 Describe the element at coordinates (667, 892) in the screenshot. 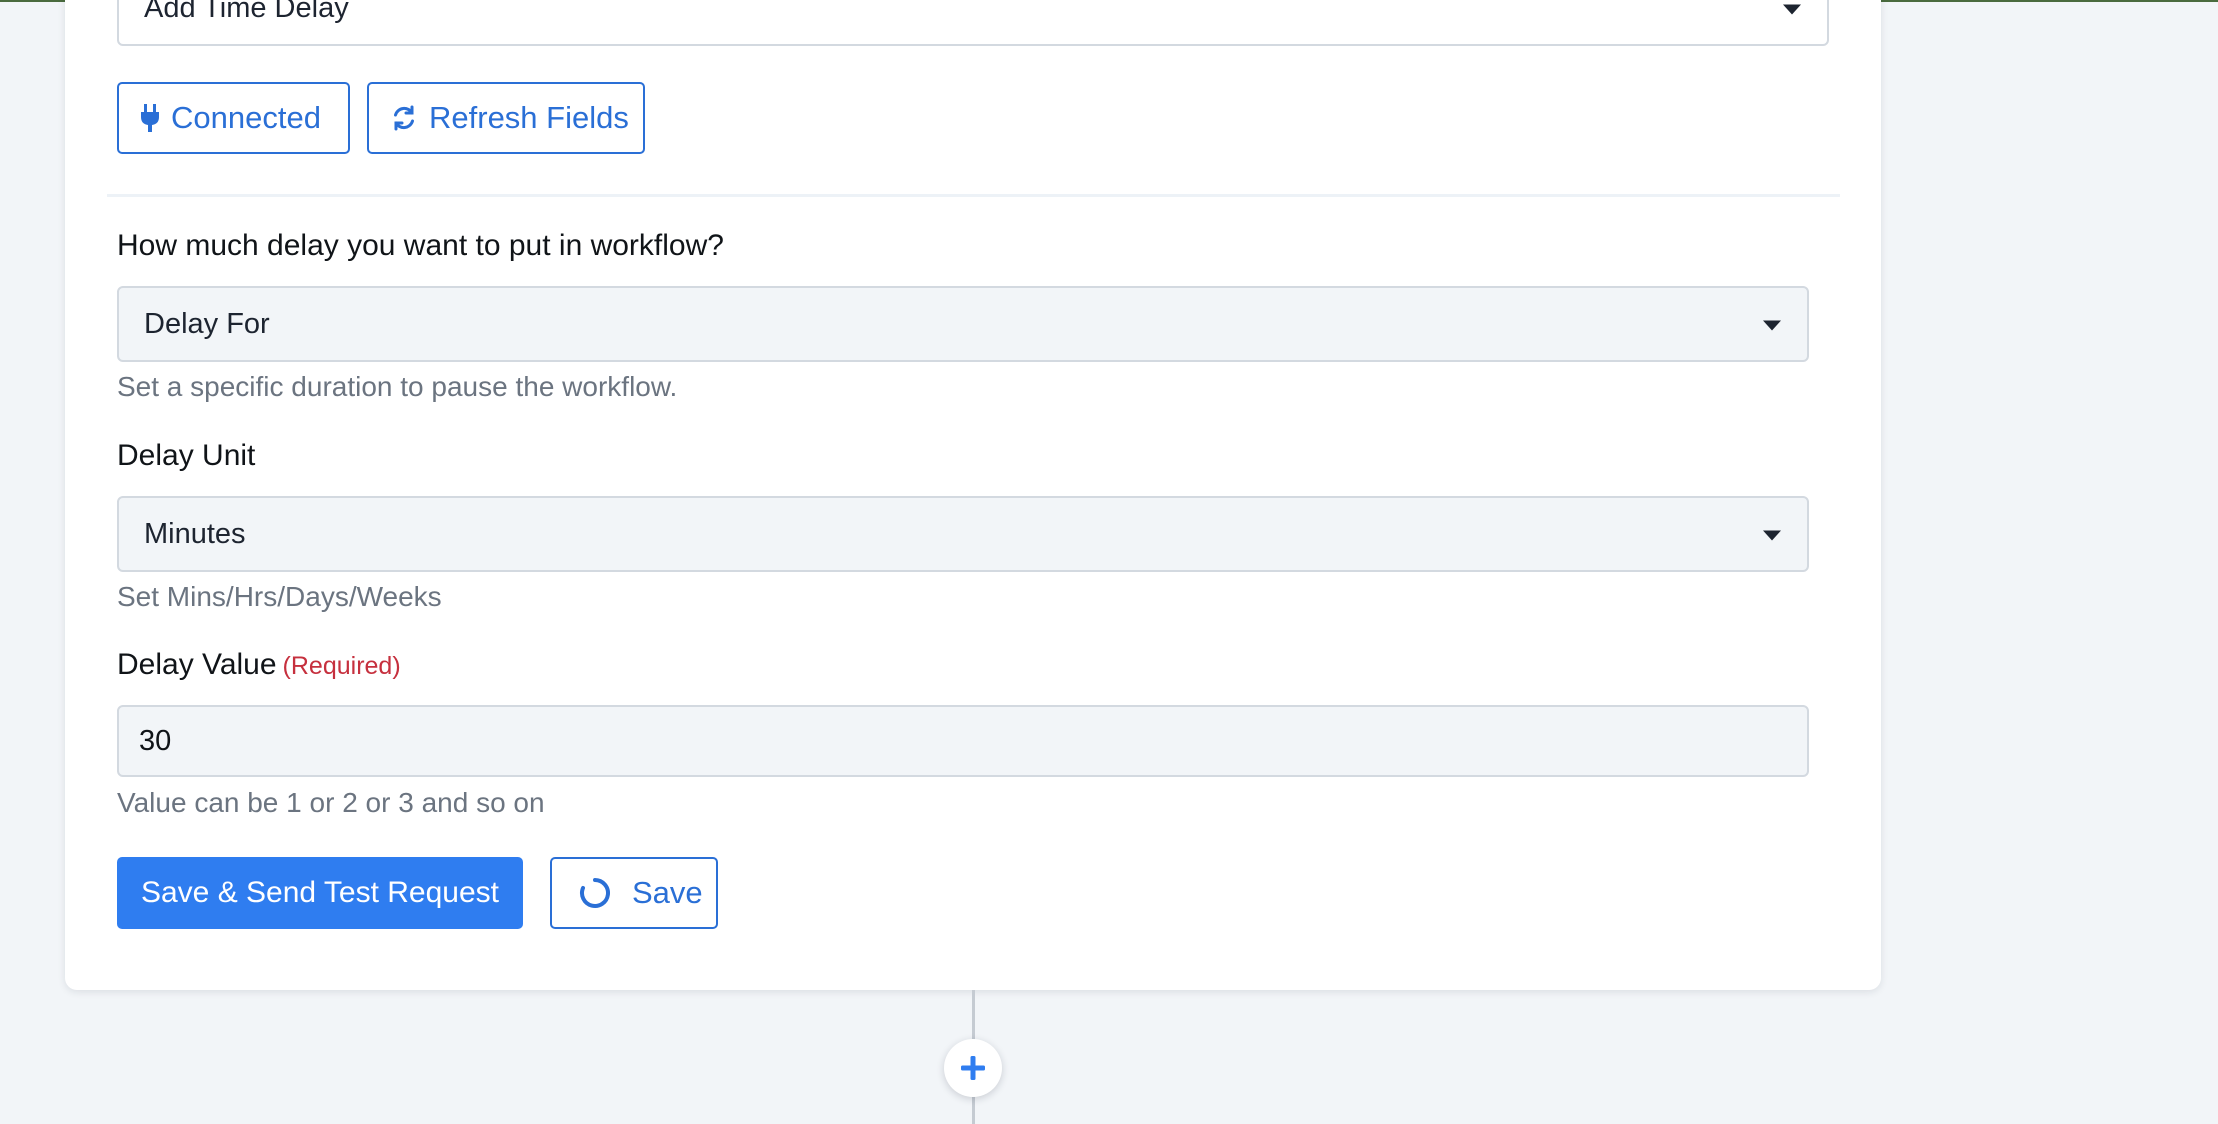

I see `save-button-label: Save` at that location.